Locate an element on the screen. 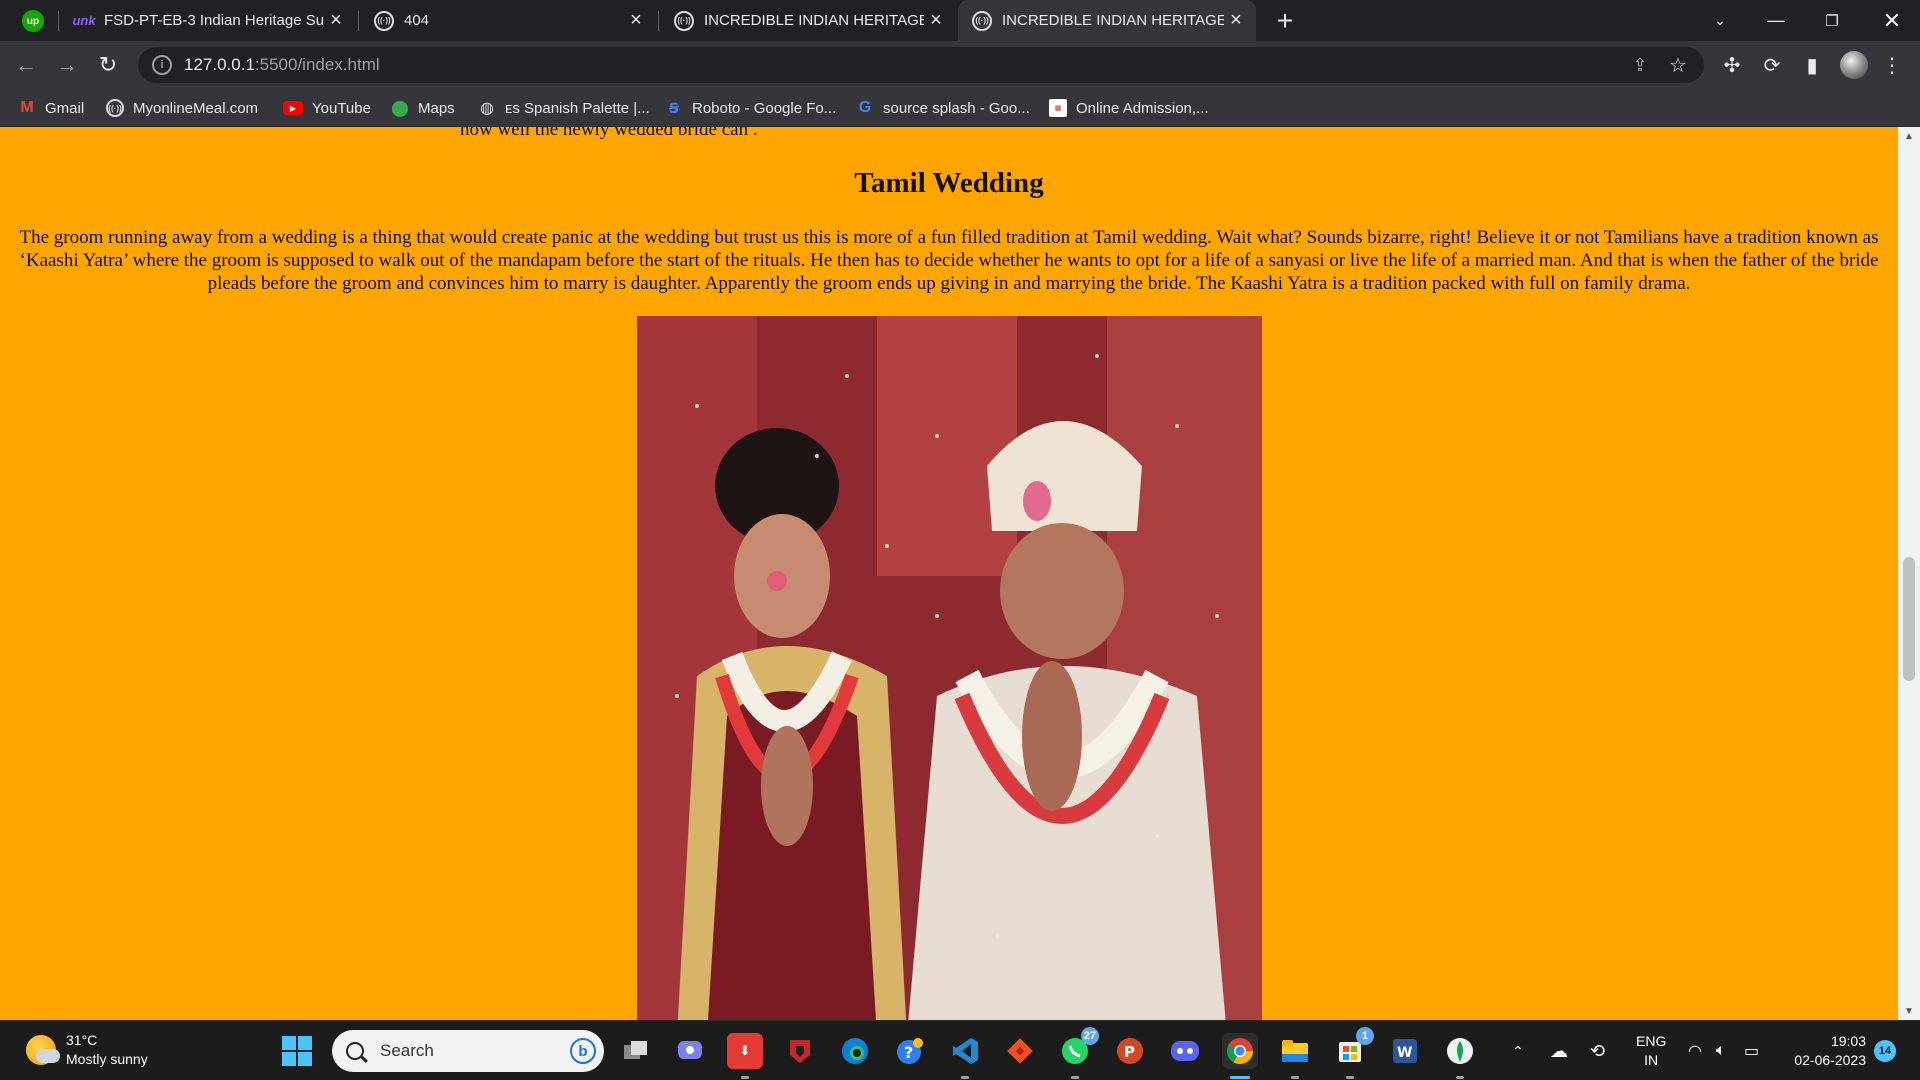 This screenshot has height=1080, width=1920. notification-badge: 14 is located at coordinates (1885, 1051).